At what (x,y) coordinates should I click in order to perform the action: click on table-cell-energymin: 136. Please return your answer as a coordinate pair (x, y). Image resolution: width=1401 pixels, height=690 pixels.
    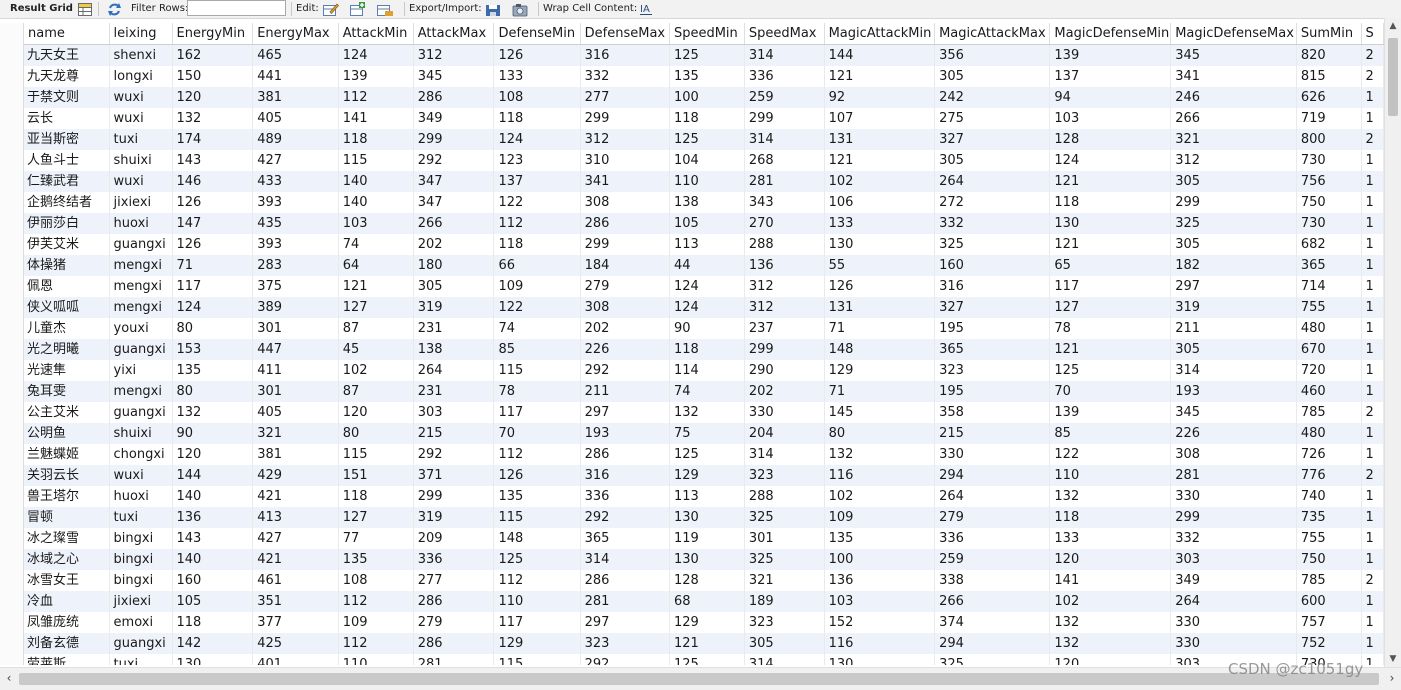
    Looking at the image, I should click on (213, 517).